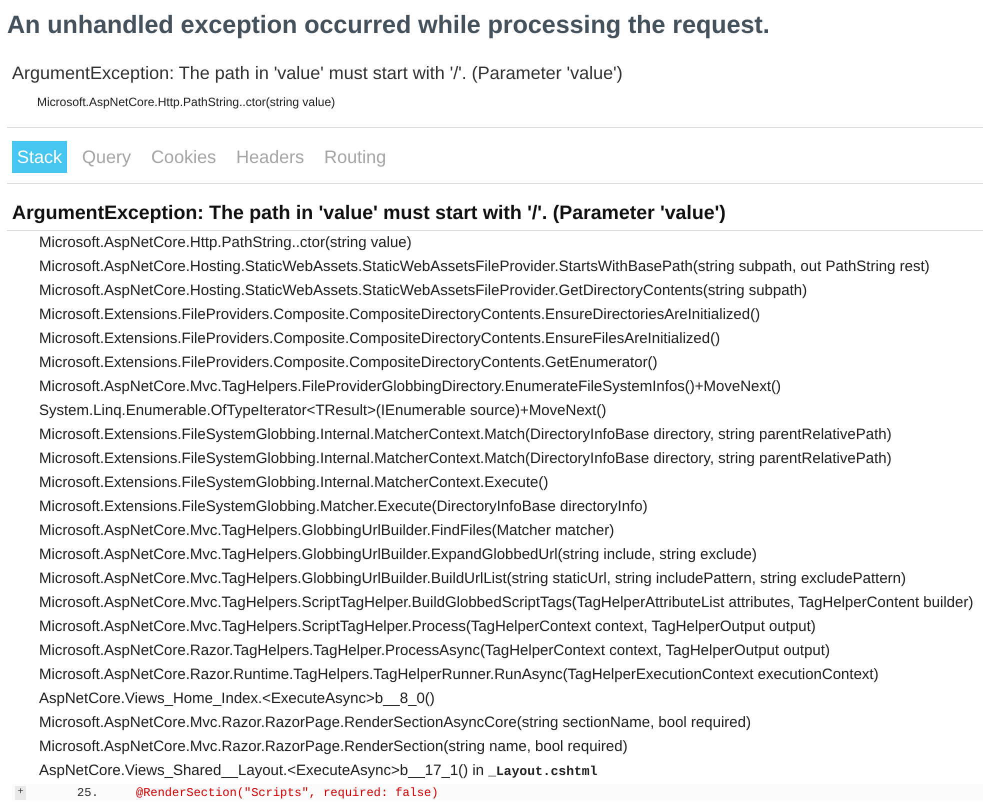  What do you see at coordinates (40, 157) in the screenshot?
I see `tab: Stack` at bounding box center [40, 157].